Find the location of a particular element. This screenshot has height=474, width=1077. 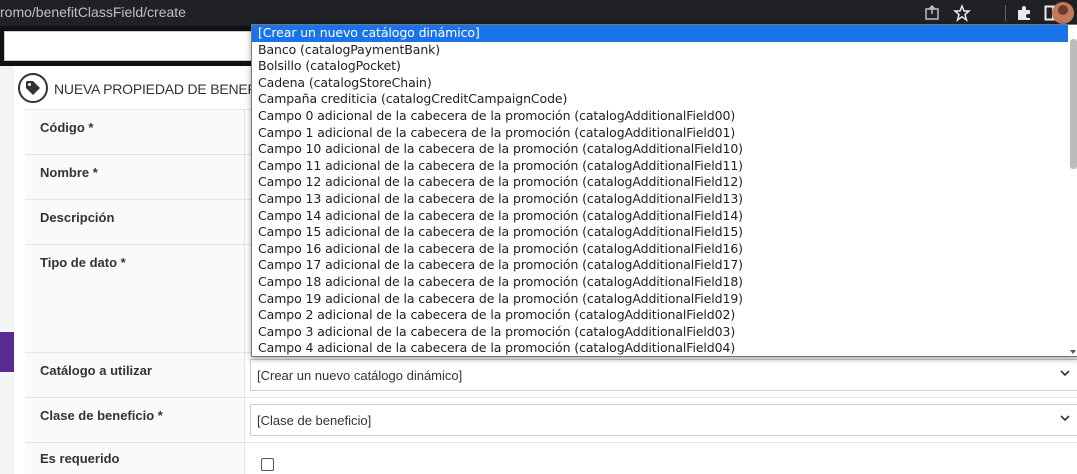

scroll-down-arrow-icon is located at coordinates (1073, 352).